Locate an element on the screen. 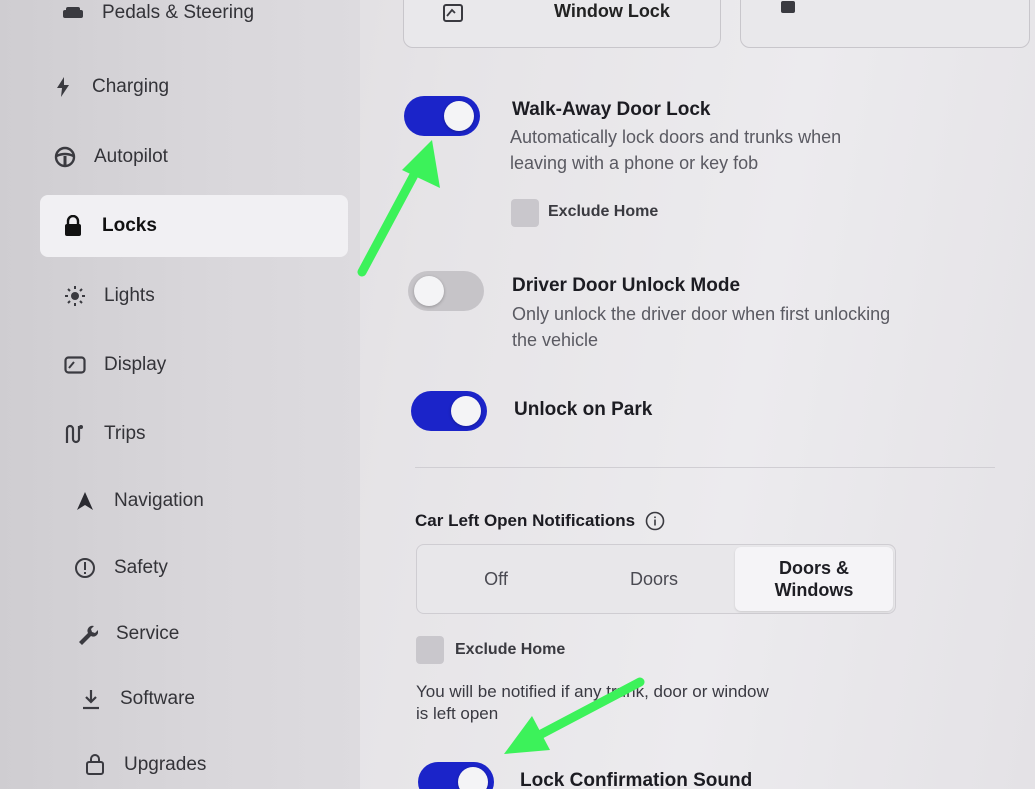 Image resolution: width=1035 pixels, height=789 pixels. sidebar-item-label: Trips is located at coordinates (125, 433).